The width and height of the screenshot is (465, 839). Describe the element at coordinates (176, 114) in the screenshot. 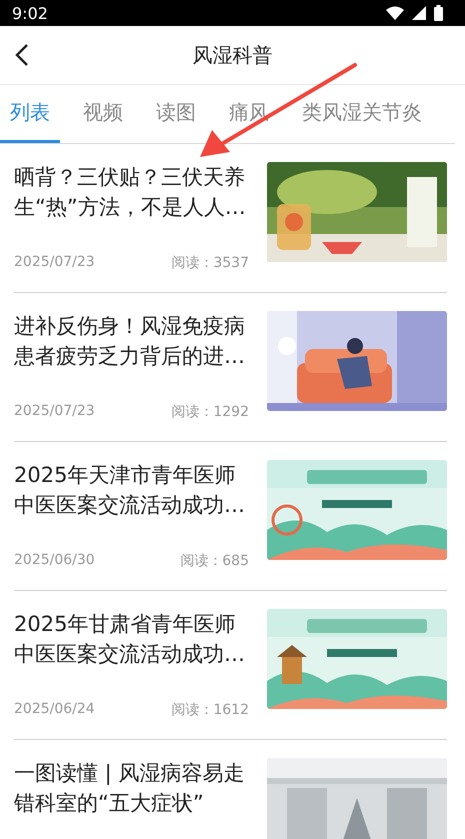

I see `tab: 读图` at that location.